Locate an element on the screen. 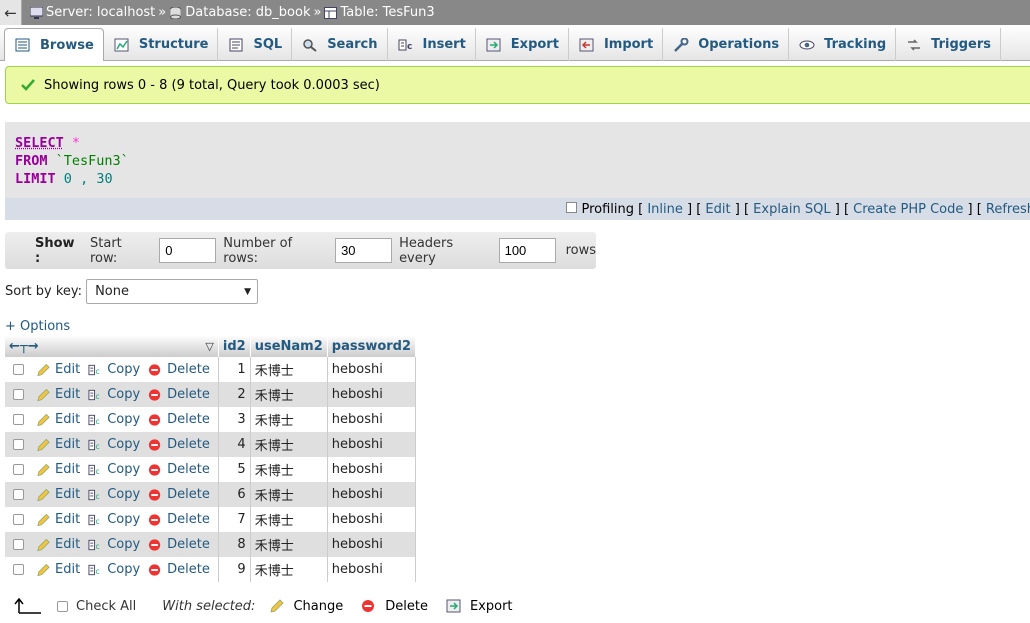  check-all-label: Check All is located at coordinates (106, 606).